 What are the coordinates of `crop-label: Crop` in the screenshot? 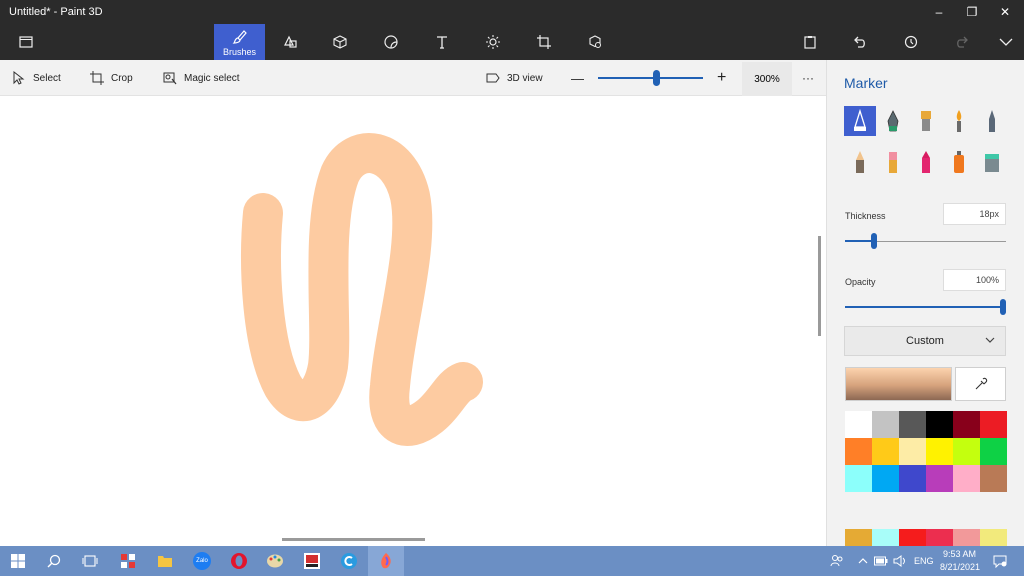 It's located at (122, 78).